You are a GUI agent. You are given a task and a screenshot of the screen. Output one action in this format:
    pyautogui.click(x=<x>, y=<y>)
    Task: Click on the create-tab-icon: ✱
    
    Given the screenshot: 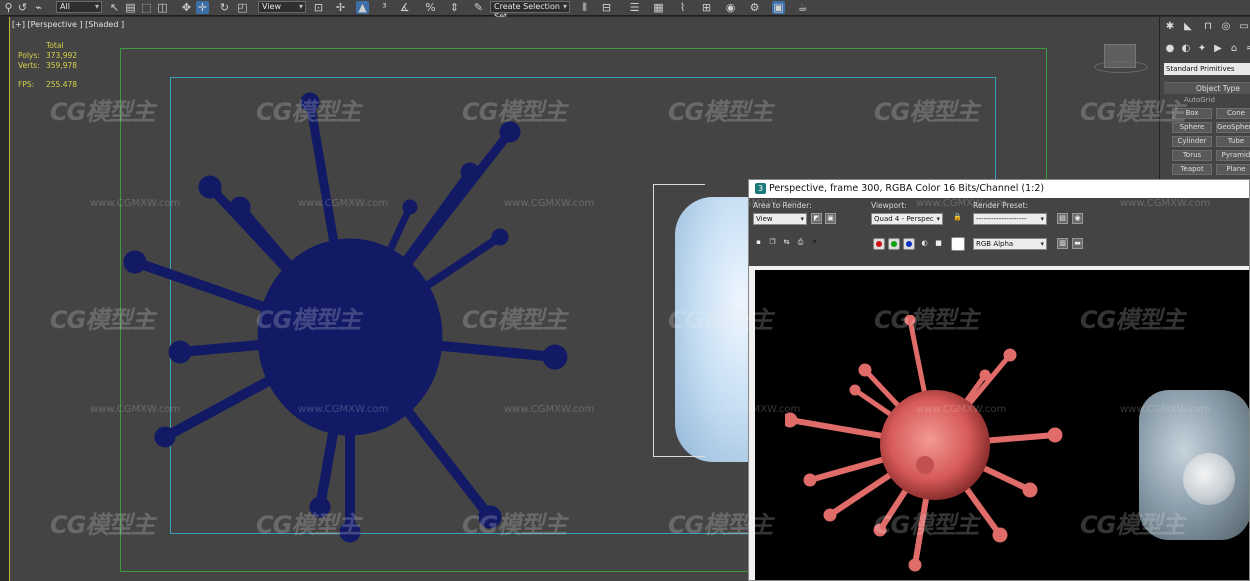 What is the action you would take?
    pyautogui.click(x=1170, y=27)
    